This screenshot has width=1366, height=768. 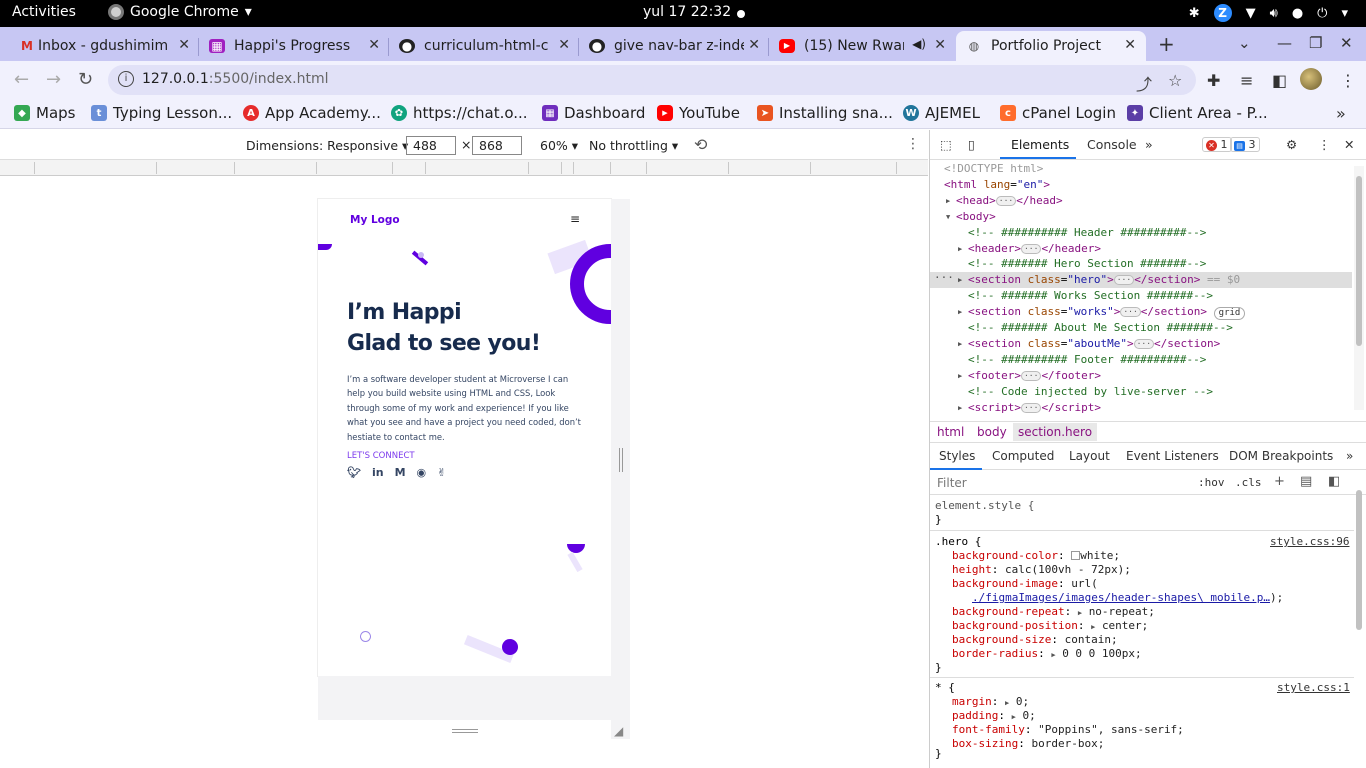 What do you see at coordinates (919, 44) in the screenshot?
I see `audio-playing-icon: ◀)` at bounding box center [919, 44].